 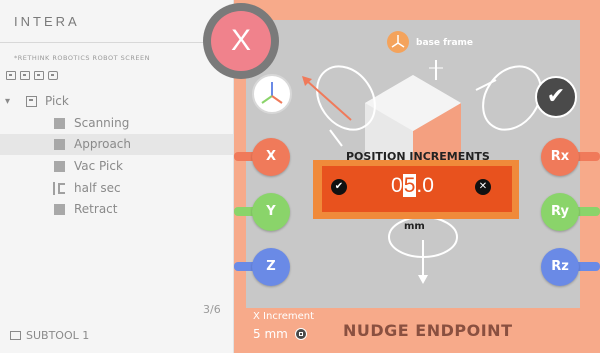 I want to click on confirm-button: ✔, so click(x=556, y=97).